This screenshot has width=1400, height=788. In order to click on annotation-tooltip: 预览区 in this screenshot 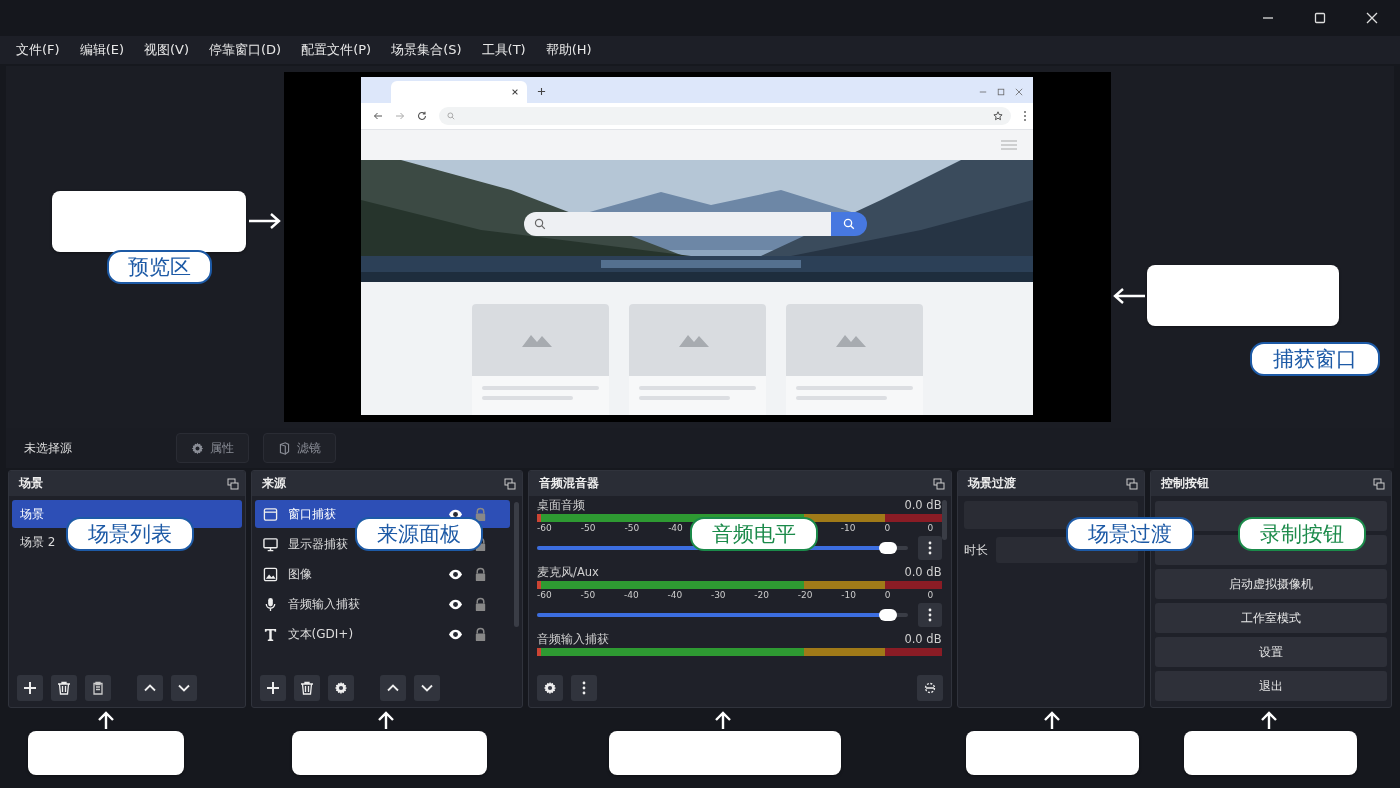, I will do `click(159, 267)`.